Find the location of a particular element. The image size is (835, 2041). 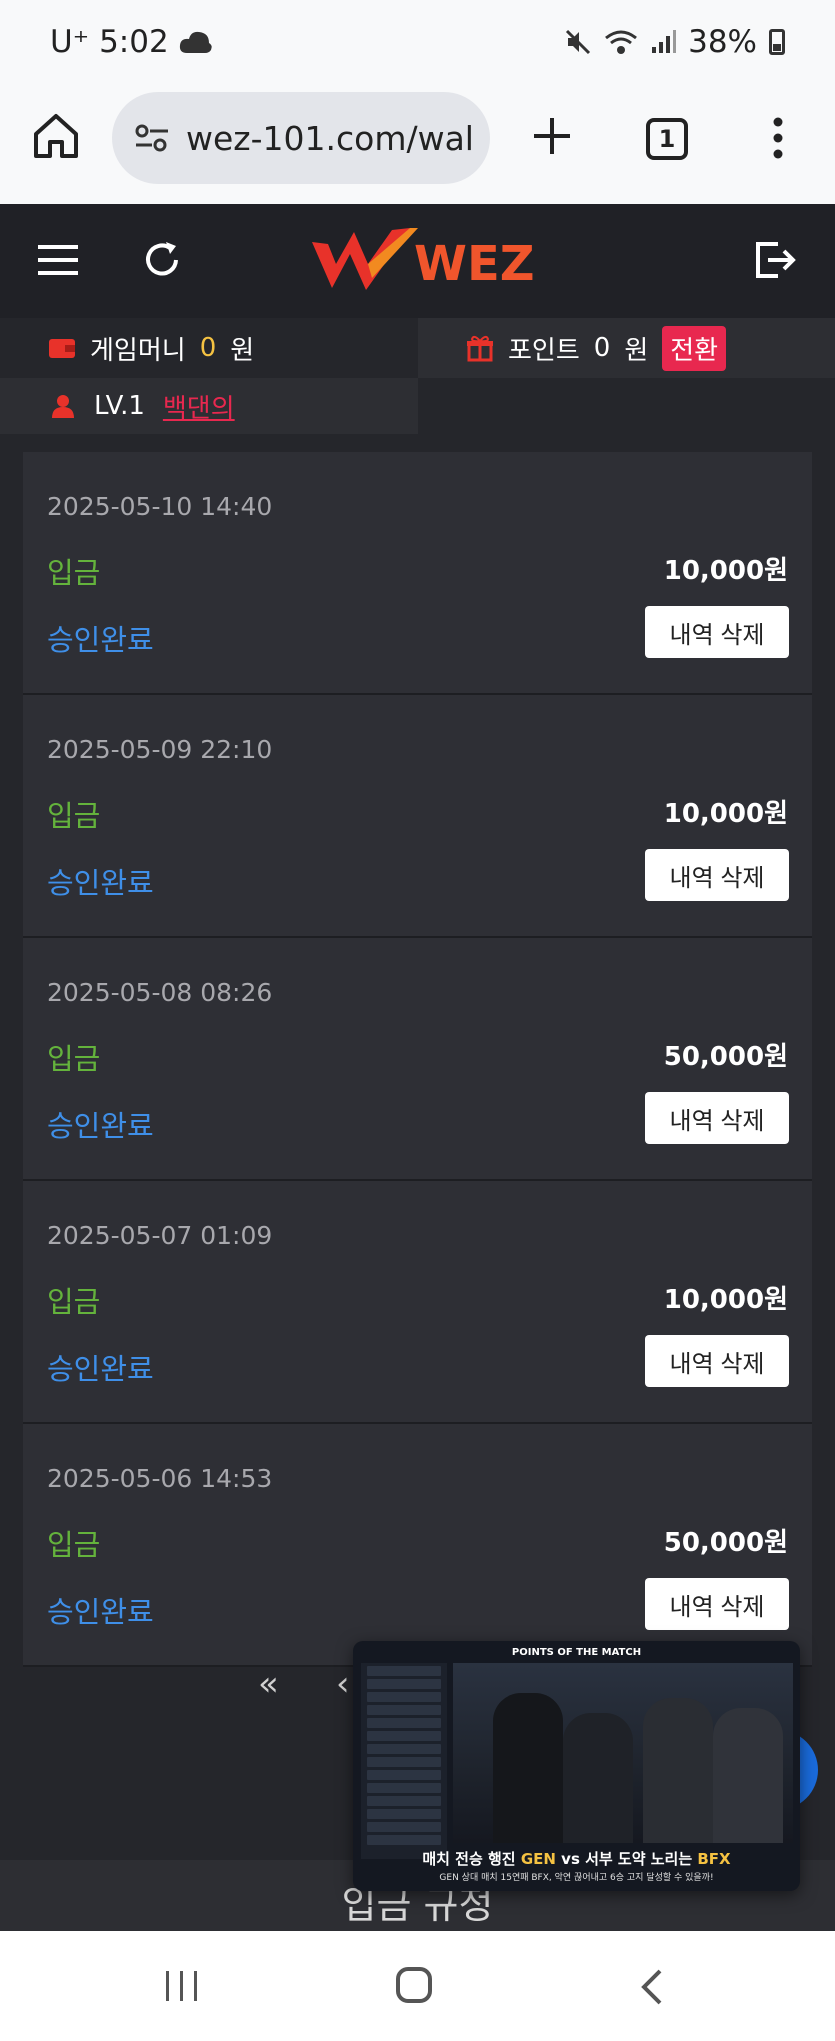

status-bar: U⁺ 5:02 38% is located at coordinates (417, 44).